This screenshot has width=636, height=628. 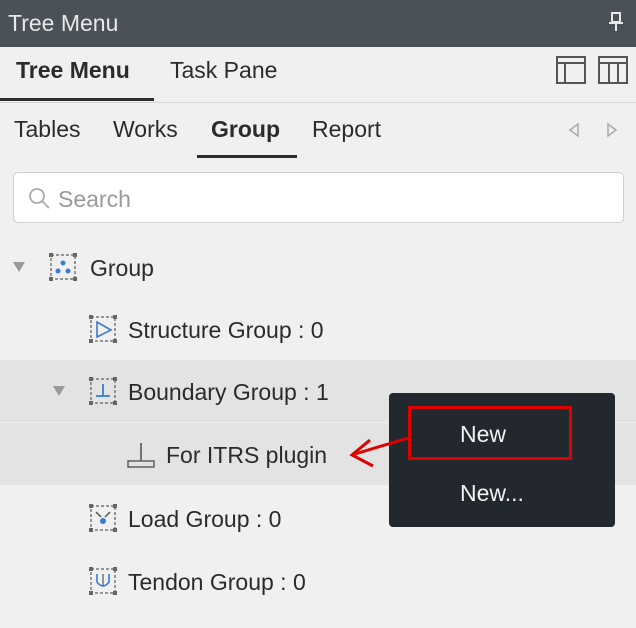 I want to click on callout-arrow-icon, so click(x=379, y=452).